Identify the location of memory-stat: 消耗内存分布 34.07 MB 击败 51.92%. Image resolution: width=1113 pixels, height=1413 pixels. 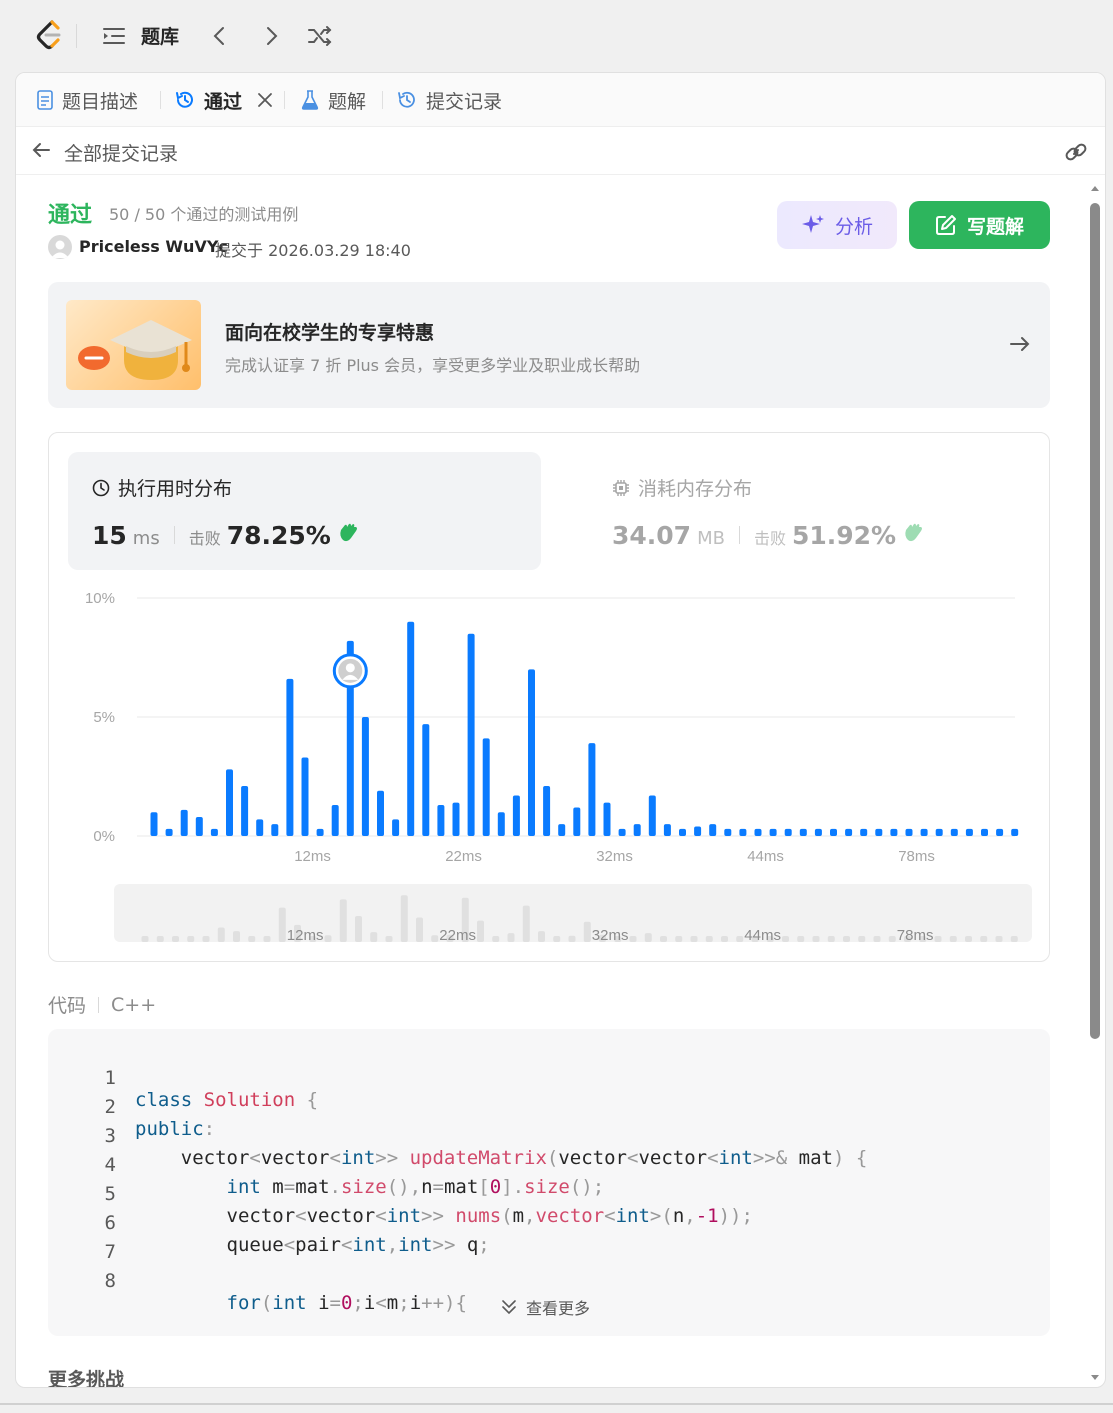
(804, 511).